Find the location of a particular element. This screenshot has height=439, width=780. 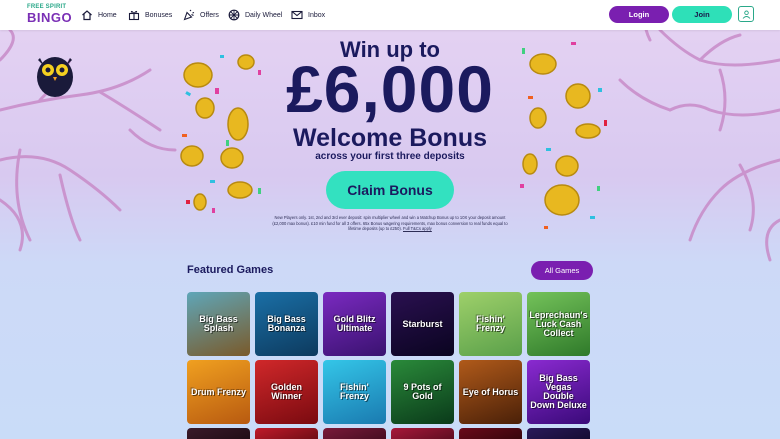

nav-item-label: Offers is located at coordinates (209, 15).